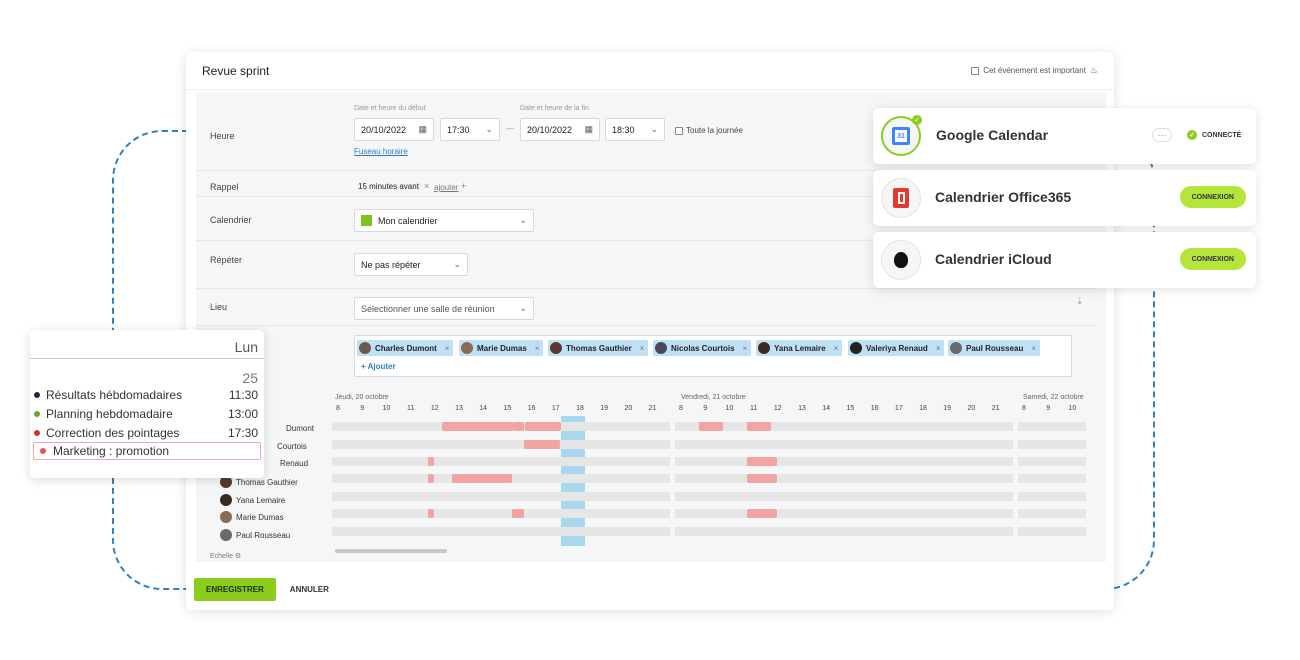 Image resolution: width=1300 pixels, height=660 pixels. I want to click on echelle-label: Echelle ⚙, so click(225, 556).